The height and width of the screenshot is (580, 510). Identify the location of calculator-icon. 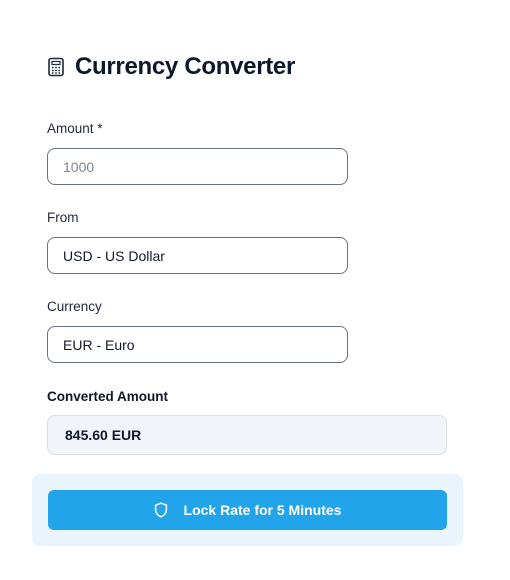
(56, 67).